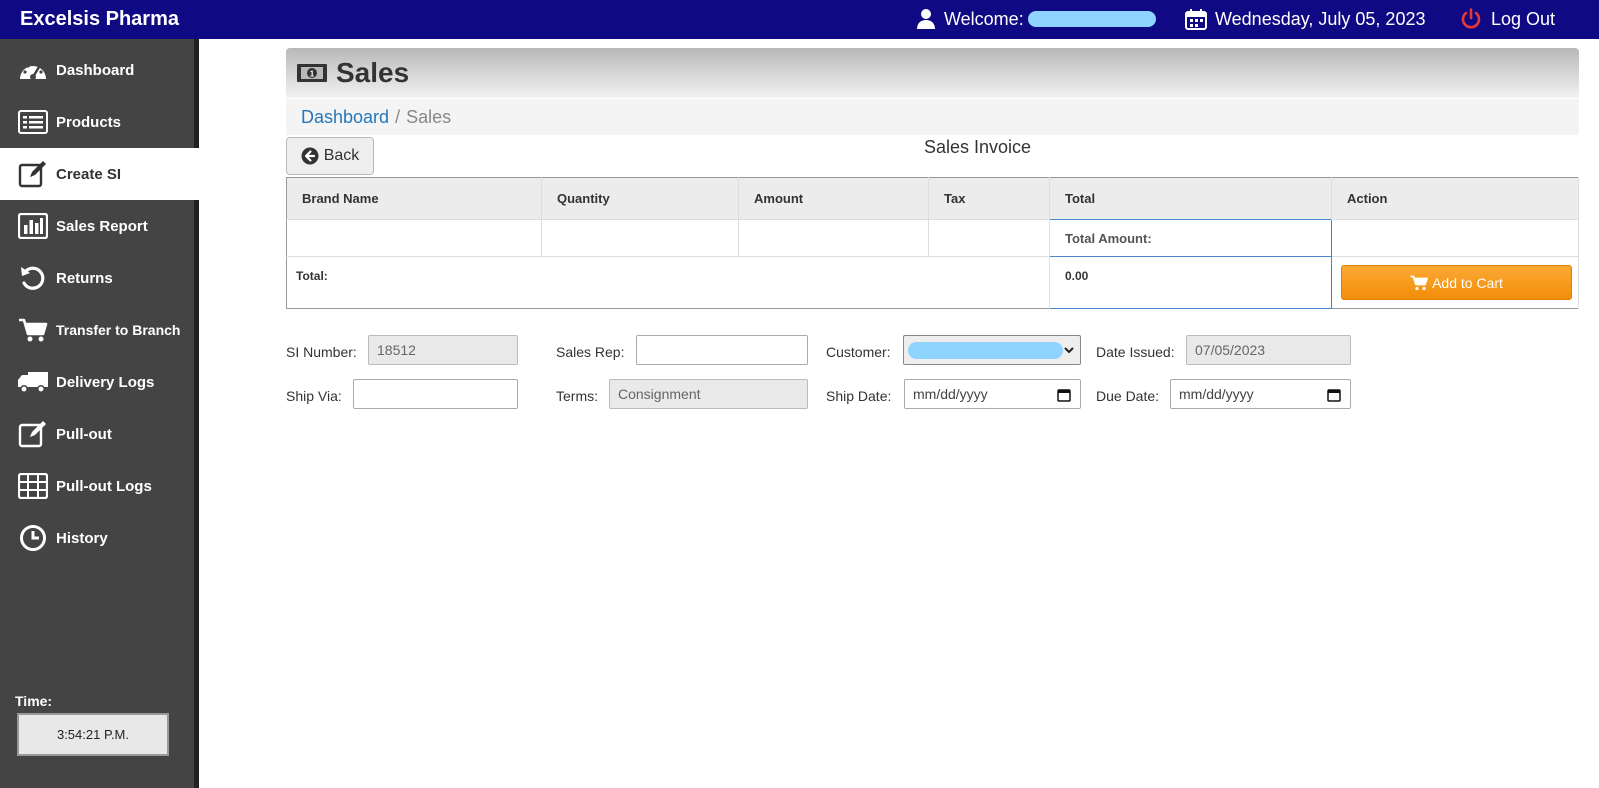  What do you see at coordinates (1216, 394) in the screenshot?
I see `due-date-placeholder: mm/dd/yyyy` at bounding box center [1216, 394].